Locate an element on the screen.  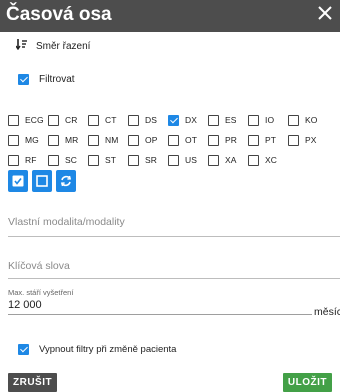
modality-option: CT is located at coordinates (108, 120).